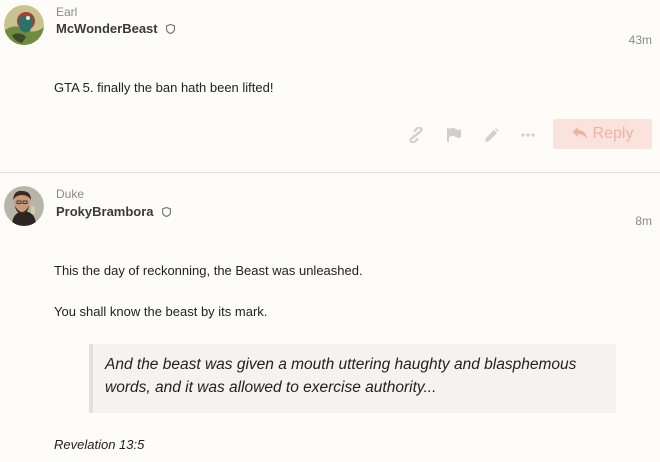 Image resolution: width=660 pixels, height=462 pixels. Describe the element at coordinates (416, 135) in the screenshot. I see `link-icon` at that location.